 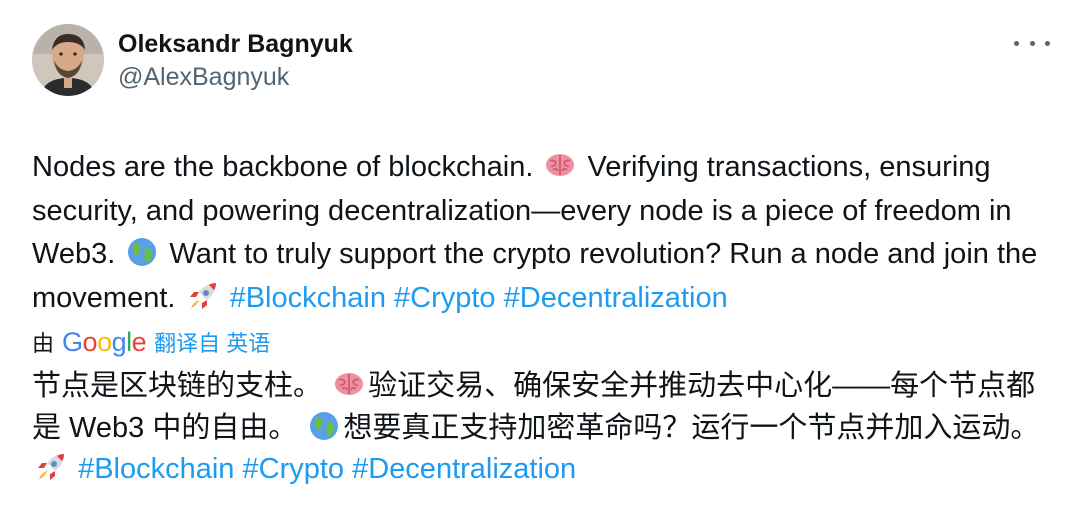 What do you see at coordinates (283, 167) in the screenshot?
I see `tweet-text-part-1: Nodes are the backbone of blockchain.` at bounding box center [283, 167].